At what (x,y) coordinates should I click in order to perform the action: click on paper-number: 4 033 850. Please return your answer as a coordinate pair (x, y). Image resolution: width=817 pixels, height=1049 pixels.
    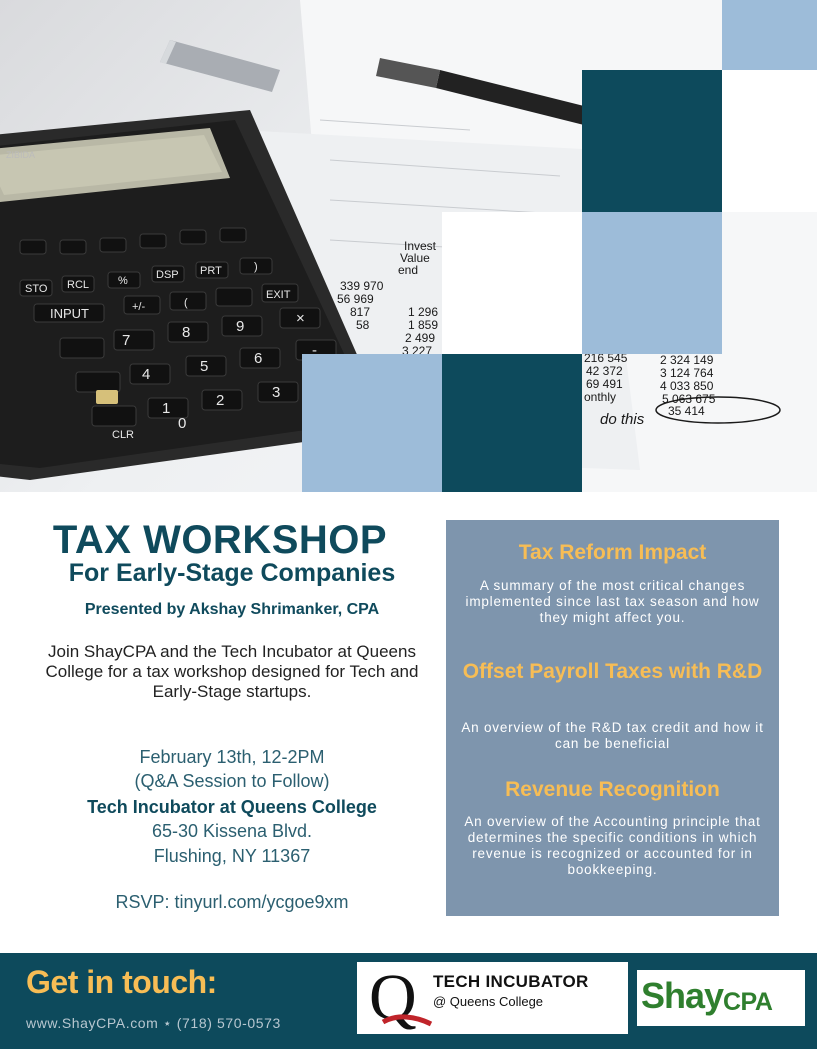
    Looking at the image, I should click on (687, 386).